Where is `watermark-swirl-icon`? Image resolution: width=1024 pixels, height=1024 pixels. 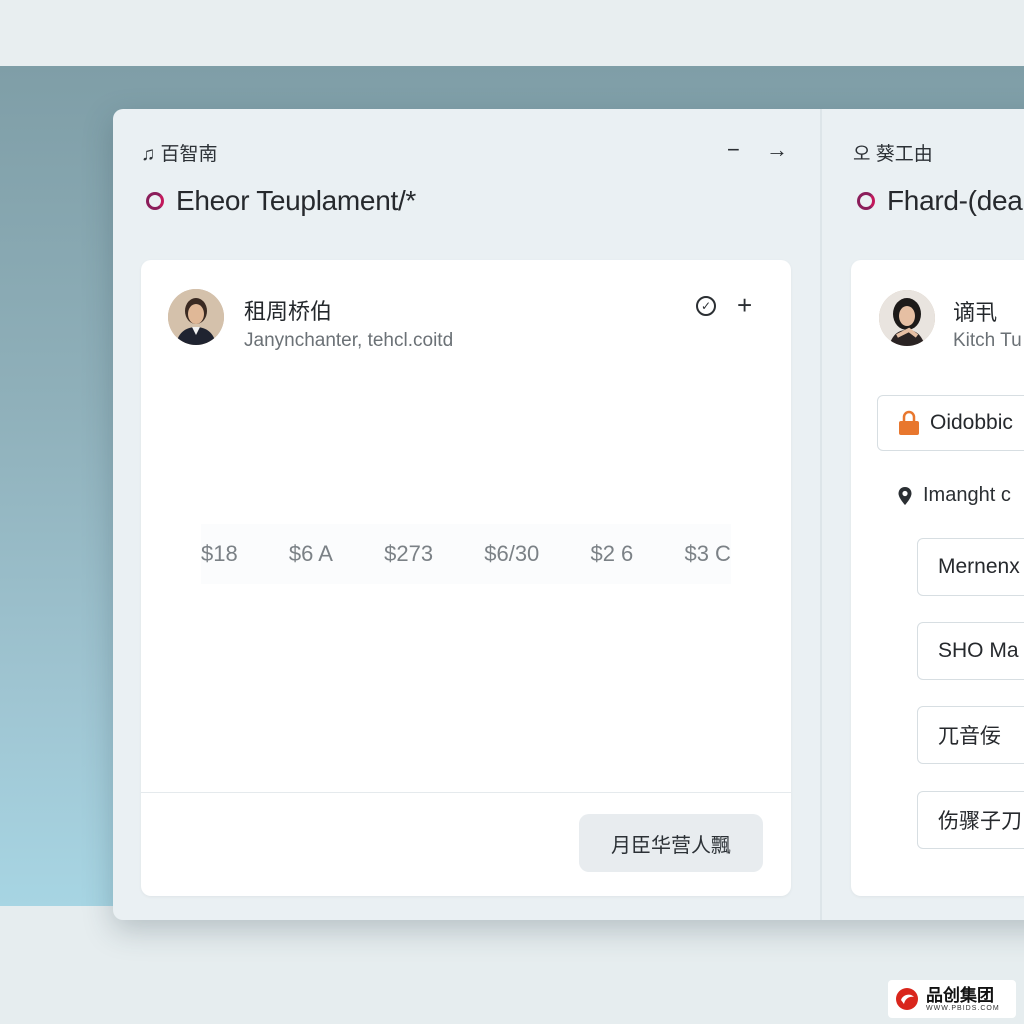 watermark-swirl-icon is located at coordinates (907, 999).